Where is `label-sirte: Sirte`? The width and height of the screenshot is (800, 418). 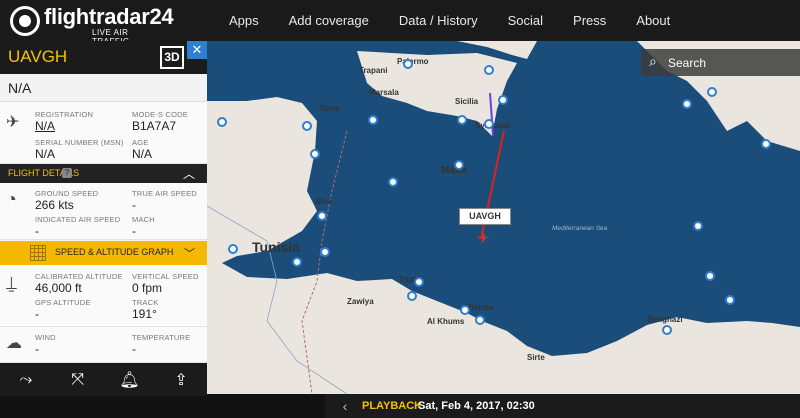 label-sirte: Sirte is located at coordinates (536, 357).